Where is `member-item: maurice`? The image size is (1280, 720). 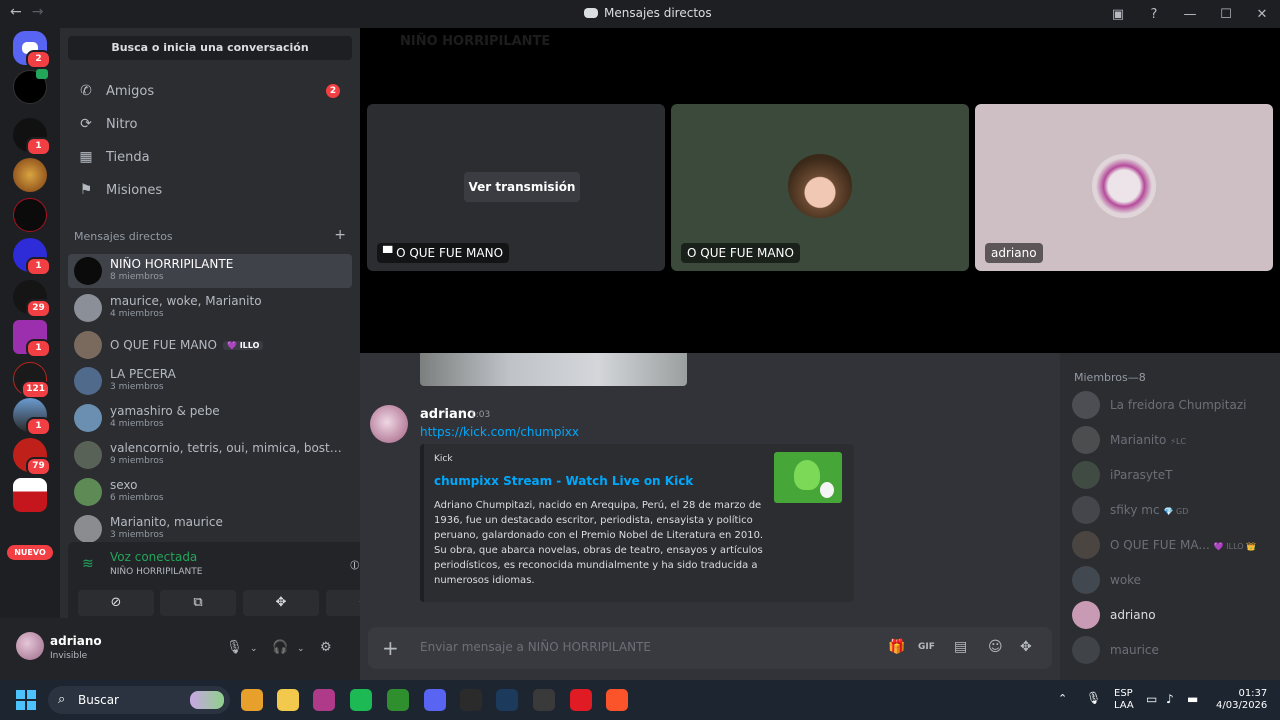
member-item: maurice is located at coordinates (1172, 651).